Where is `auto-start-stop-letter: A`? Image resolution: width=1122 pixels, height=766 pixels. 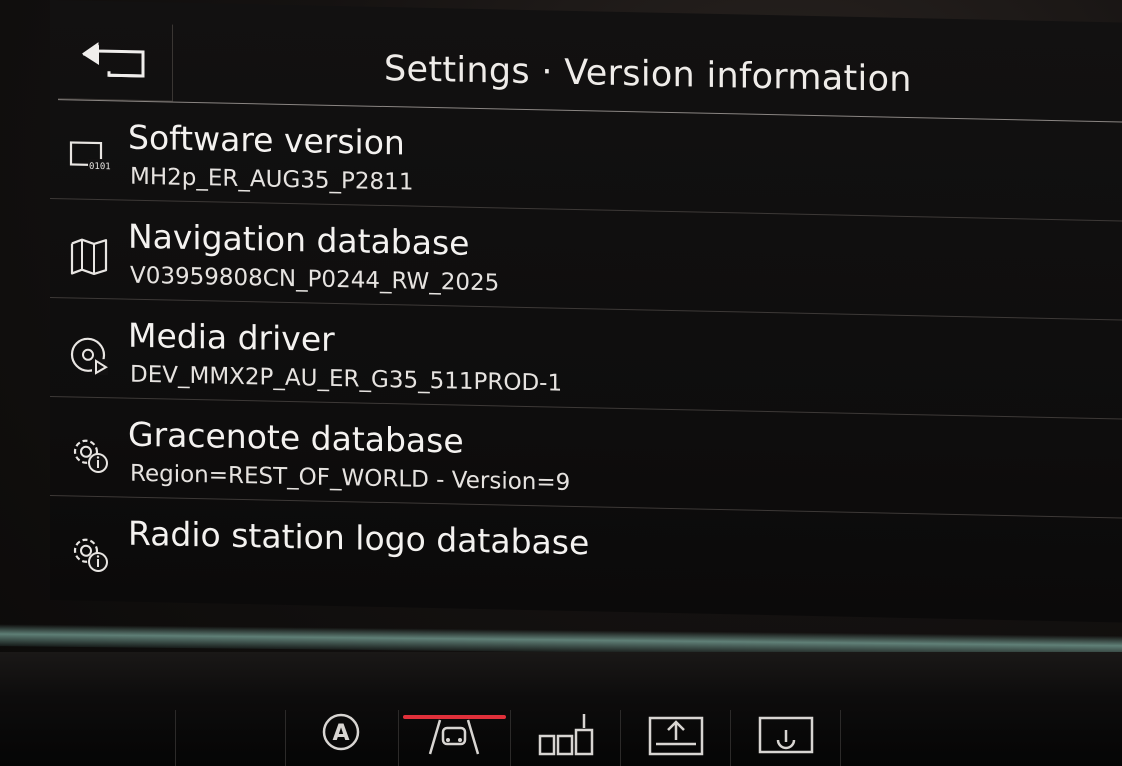 auto-start-stop-letter: A is located at coordinates (340, 733).